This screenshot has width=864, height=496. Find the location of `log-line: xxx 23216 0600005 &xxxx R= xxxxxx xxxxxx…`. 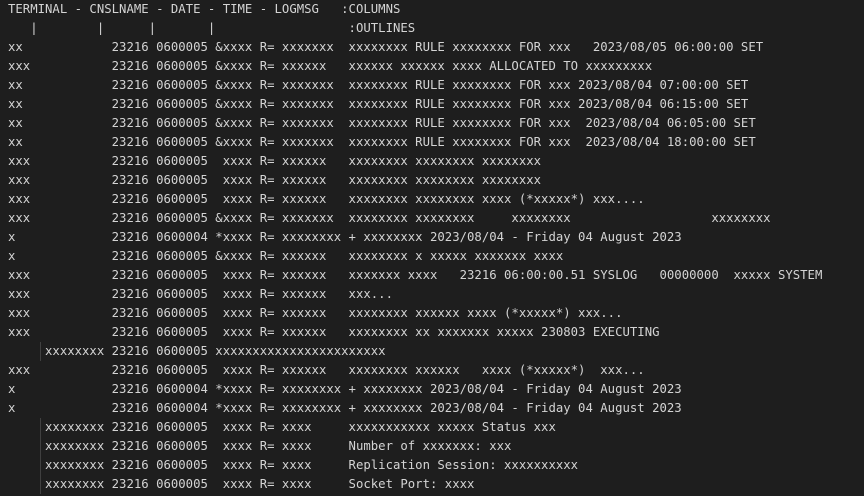

log-line: xxx 23216 0600005 &xxxx R= xxxxxx xxxxxx… is located at coordinates (330, 66).